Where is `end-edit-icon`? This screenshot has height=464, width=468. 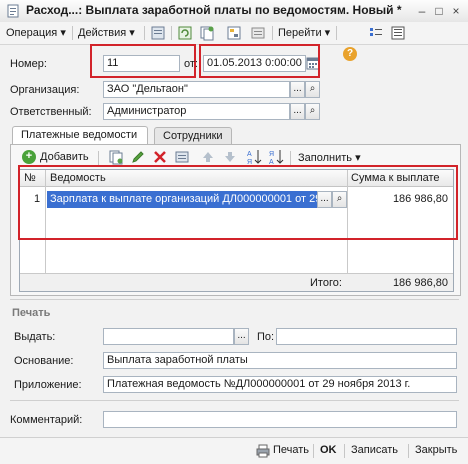 end-edit-icon is located at coordinates (182, 157).